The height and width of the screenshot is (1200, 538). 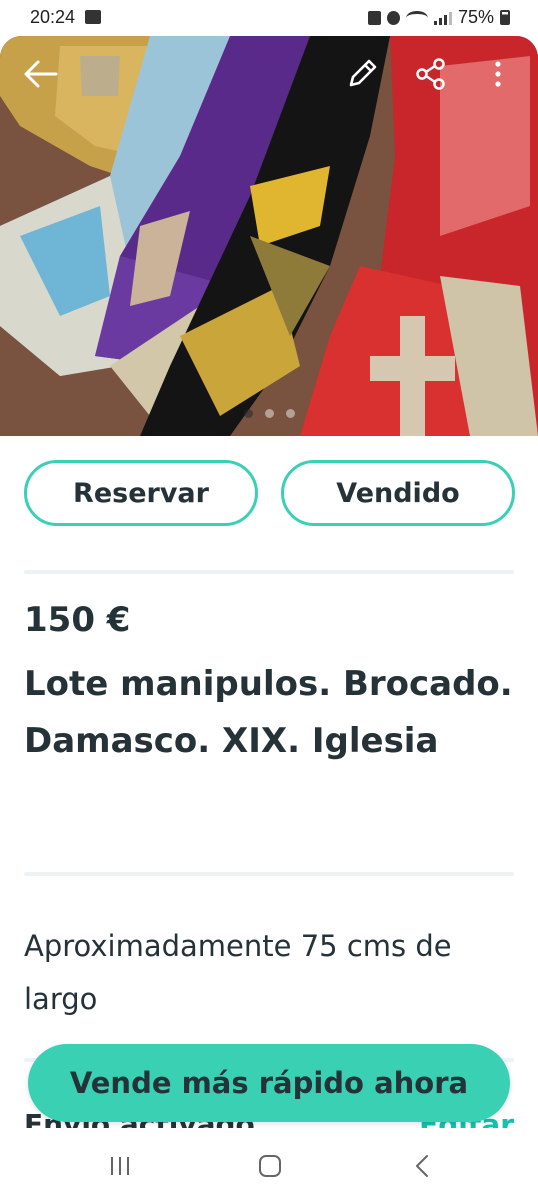 I want to click on status-bar: 20:24 75%, so click(x=269, y=18).